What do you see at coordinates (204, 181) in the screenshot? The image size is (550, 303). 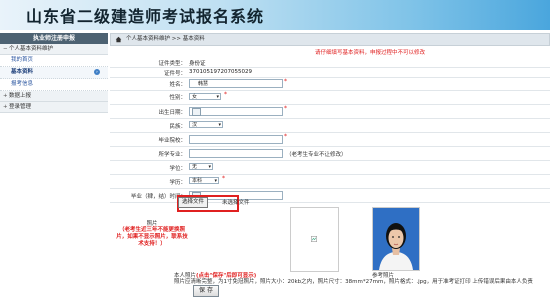 I see `education-select: 本科` at bounding box center [204, 181].